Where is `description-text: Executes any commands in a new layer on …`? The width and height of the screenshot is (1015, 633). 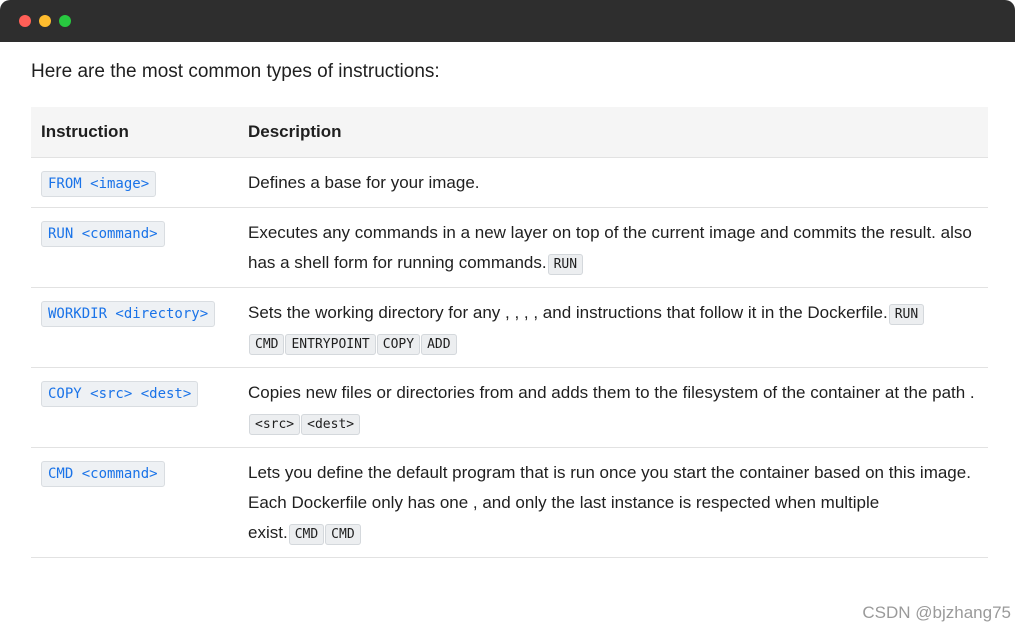 description-text: Executes any commands in a new layer on … is located at coordinates (610, 247).